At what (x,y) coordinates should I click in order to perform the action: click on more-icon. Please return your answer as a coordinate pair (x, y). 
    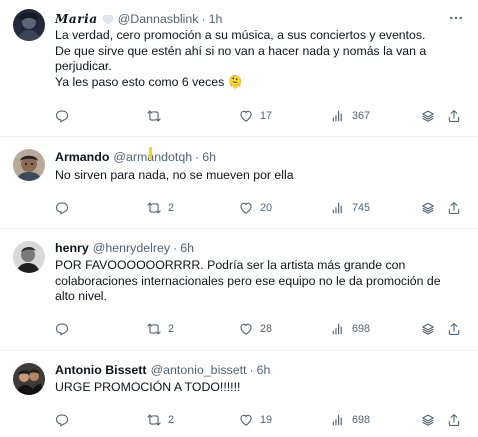
    Looking at the image, I should click on (456, 18).